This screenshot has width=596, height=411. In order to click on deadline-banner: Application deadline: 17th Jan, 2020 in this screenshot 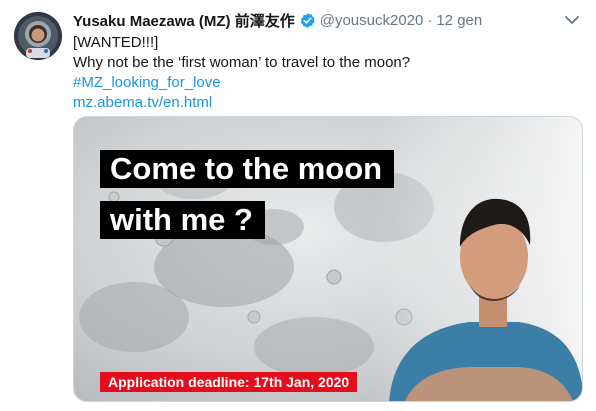, I will do `click(229, 382)`.